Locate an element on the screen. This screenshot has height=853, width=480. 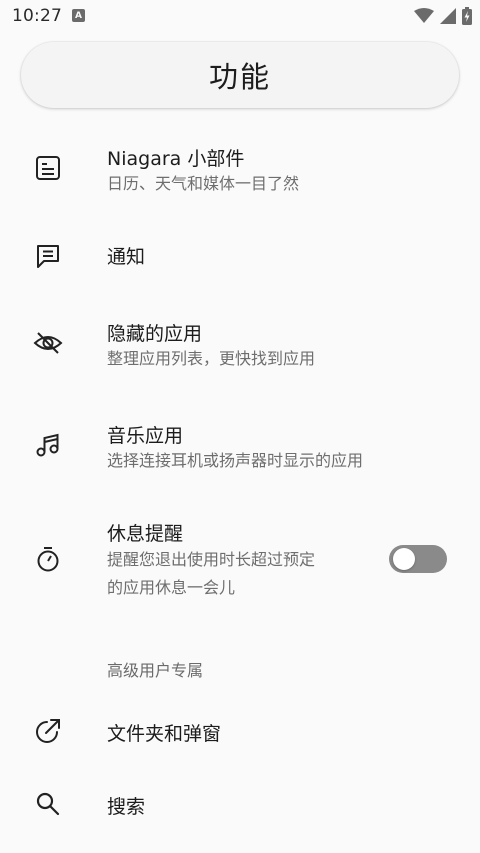
list-item-niagara-widgets: Niagara 小部件 日历、天气和媒体一目了然 is located at coordinates (240, 170).